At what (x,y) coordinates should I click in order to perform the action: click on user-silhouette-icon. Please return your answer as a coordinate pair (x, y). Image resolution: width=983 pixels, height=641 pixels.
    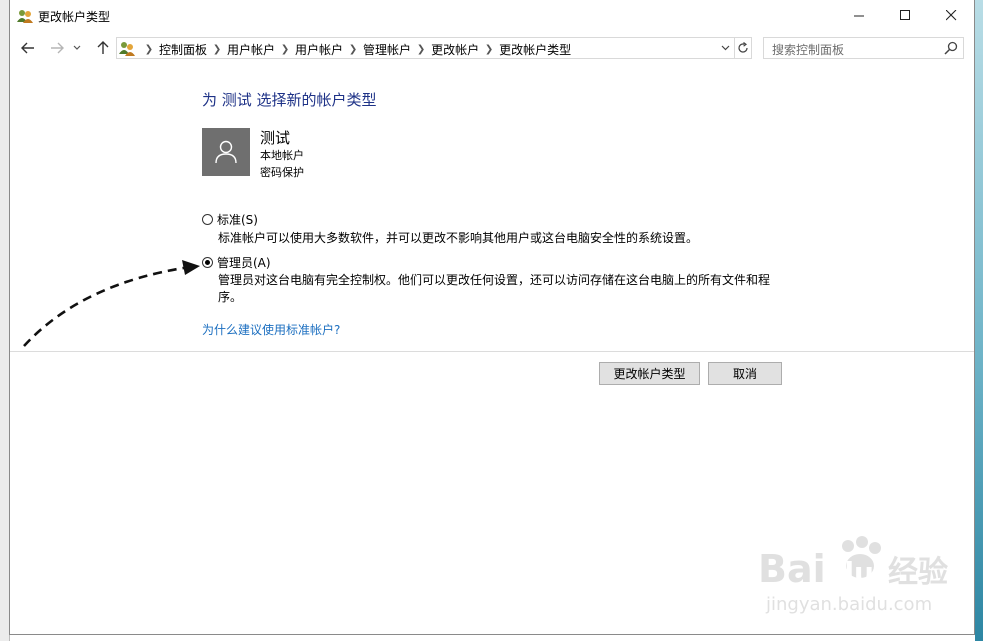
    Looking at the image, I should click on (226, 152).